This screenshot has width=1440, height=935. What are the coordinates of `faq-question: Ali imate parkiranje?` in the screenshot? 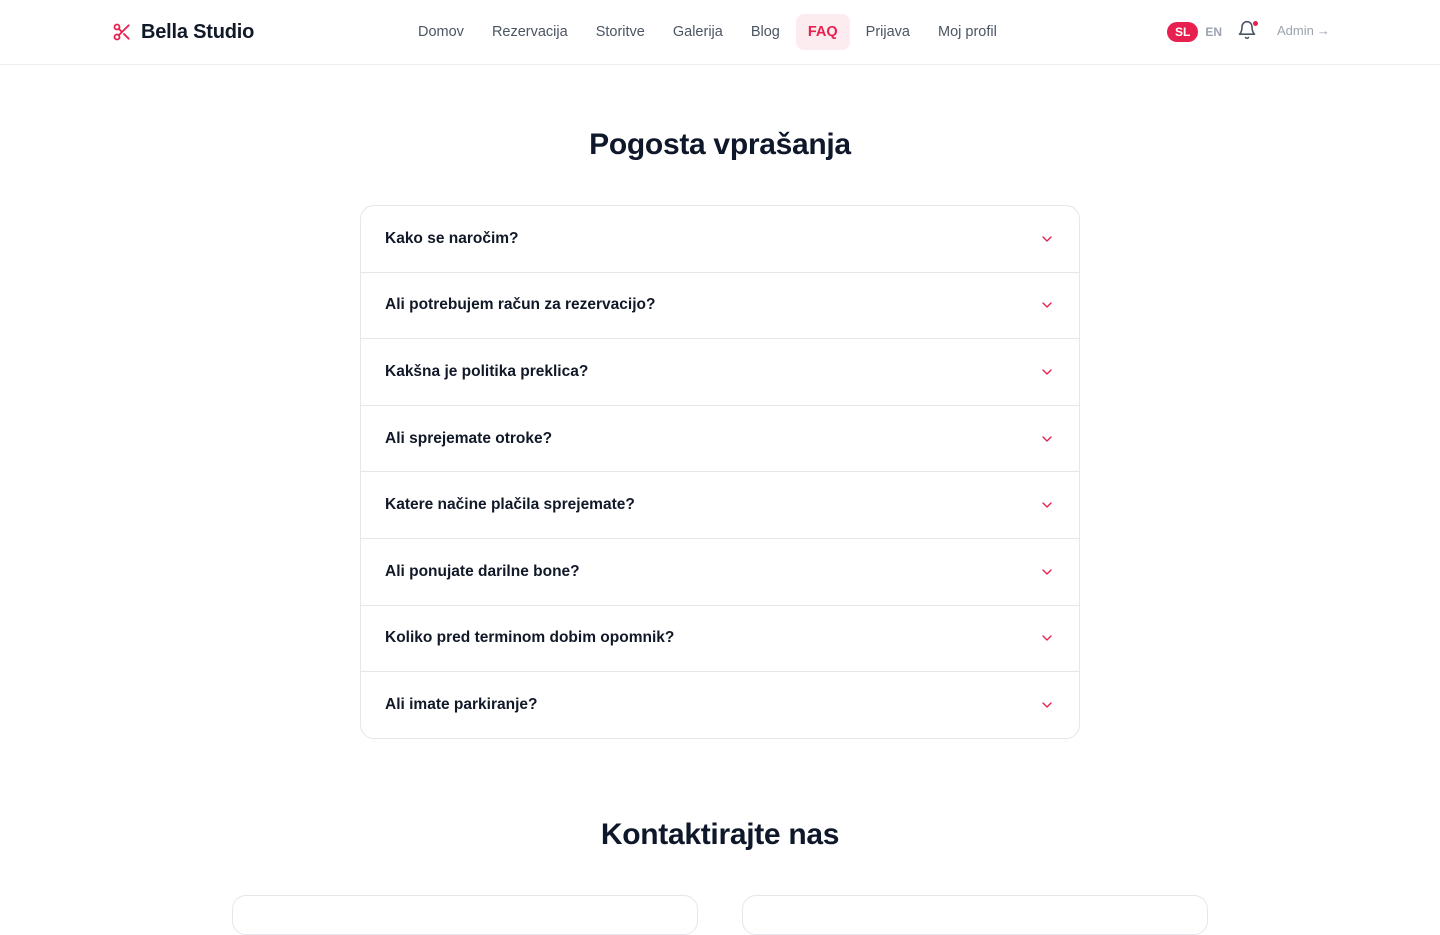 It's located at (461, 705).